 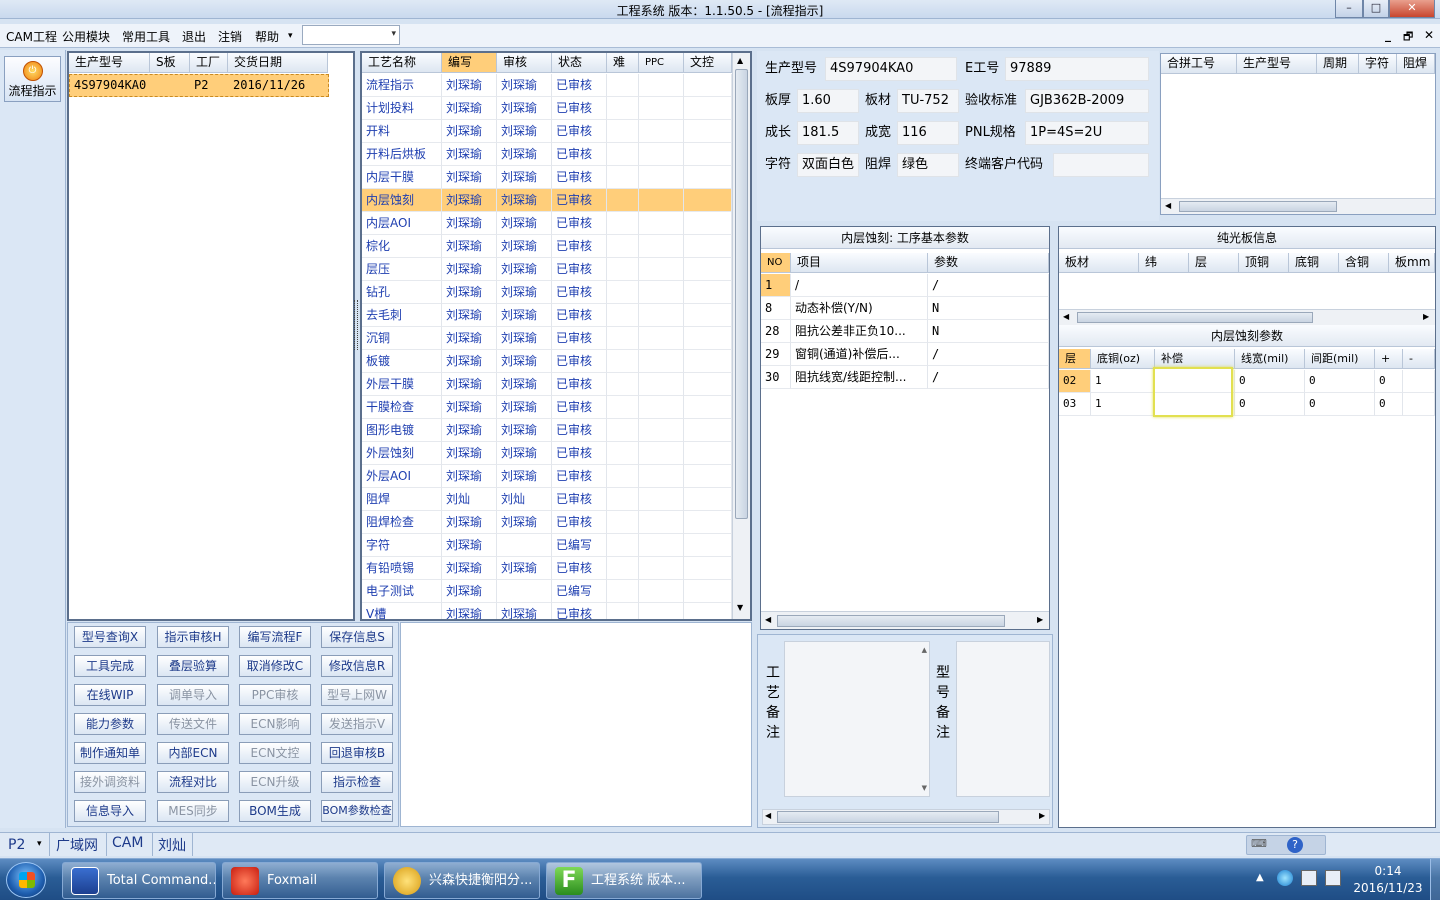 What do you see at coordinates (1309, 878) in the screenshot?
I see `tray-network-icon` at bounding box center [1309, 878].